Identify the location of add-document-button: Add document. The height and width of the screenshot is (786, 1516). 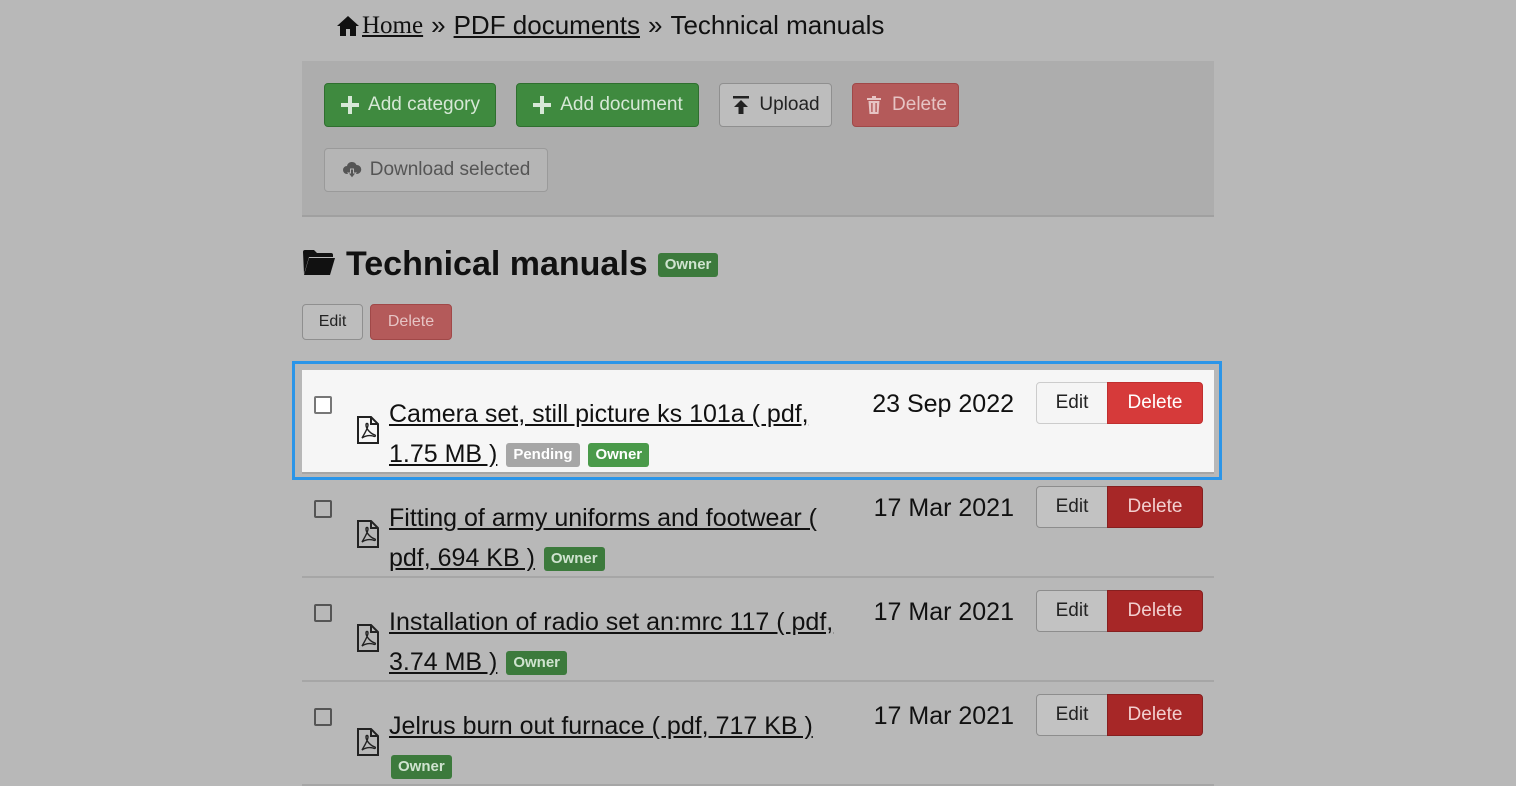
(607, 105).